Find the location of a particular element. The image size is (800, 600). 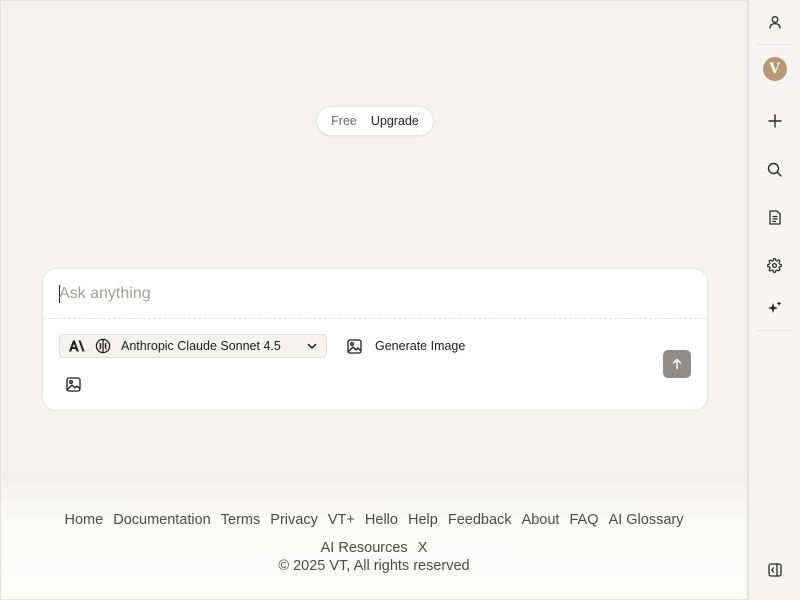

footer-link-ai-resources: AI Resources is located at coordinates (364, 548).